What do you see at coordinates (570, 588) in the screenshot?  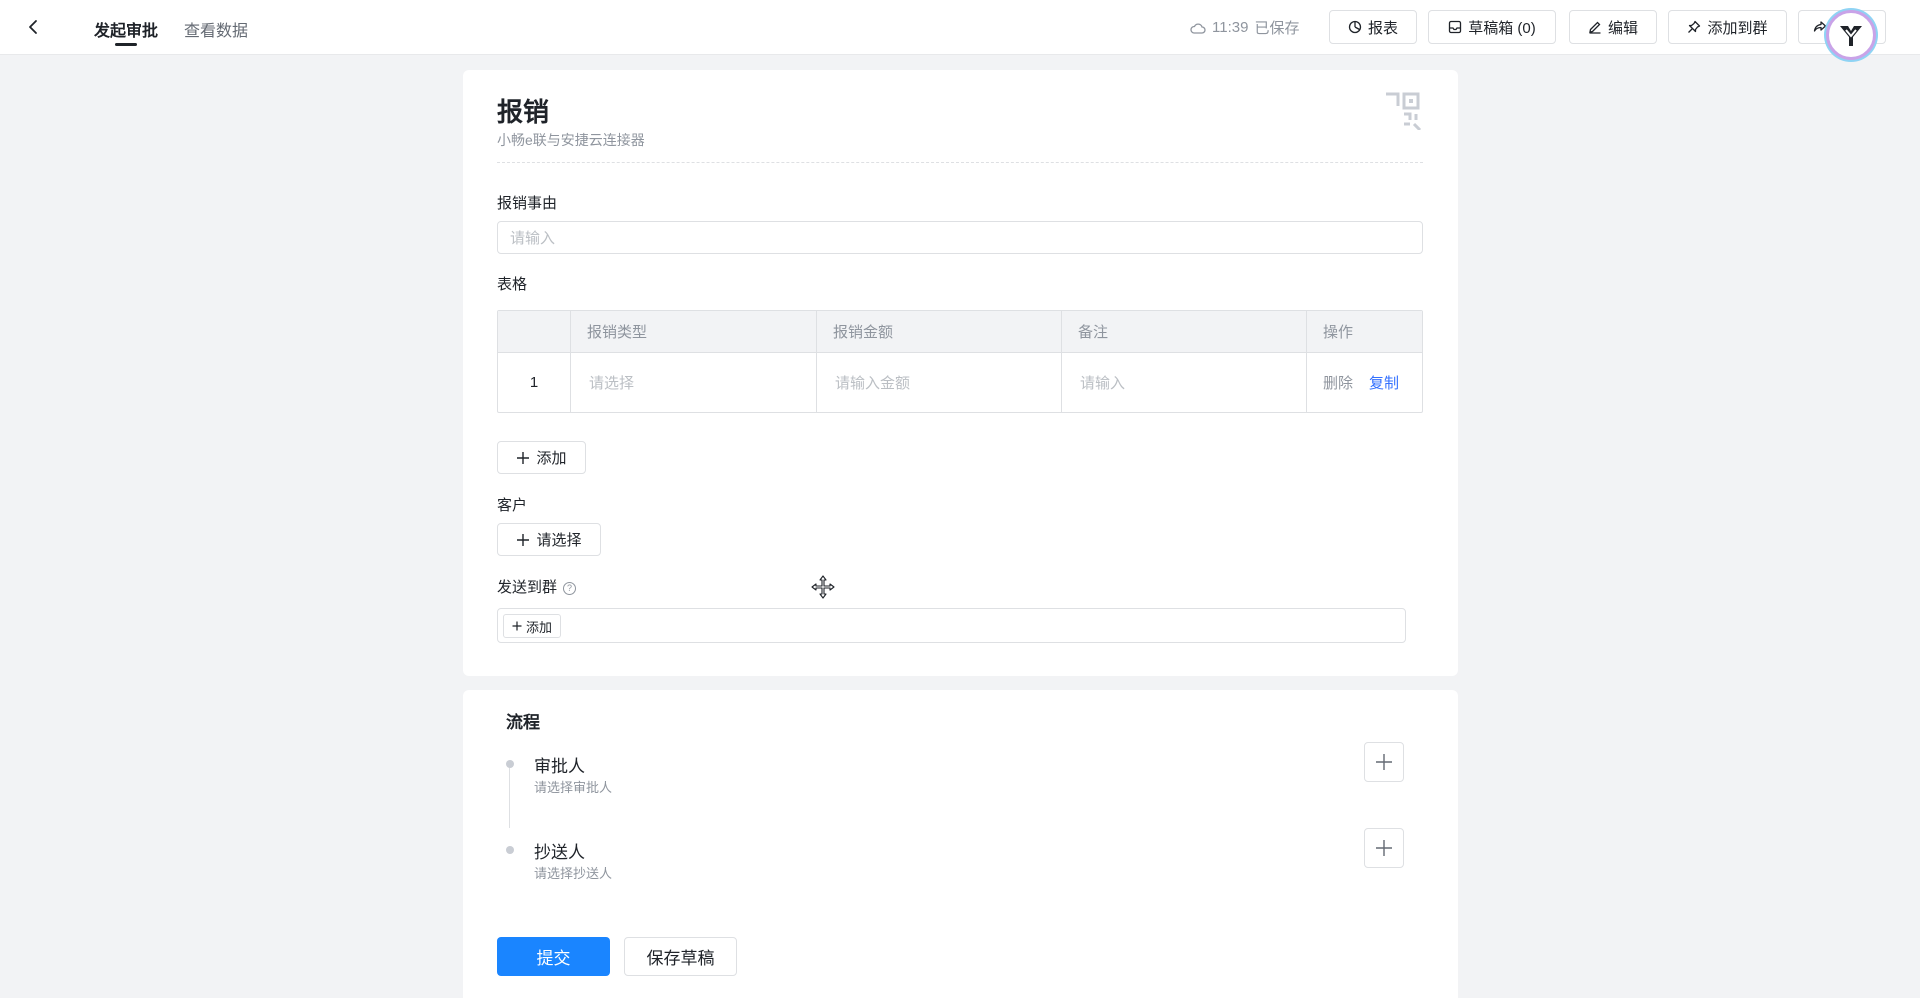 I see `help-icon: ?` at bounding box center [570, 588].